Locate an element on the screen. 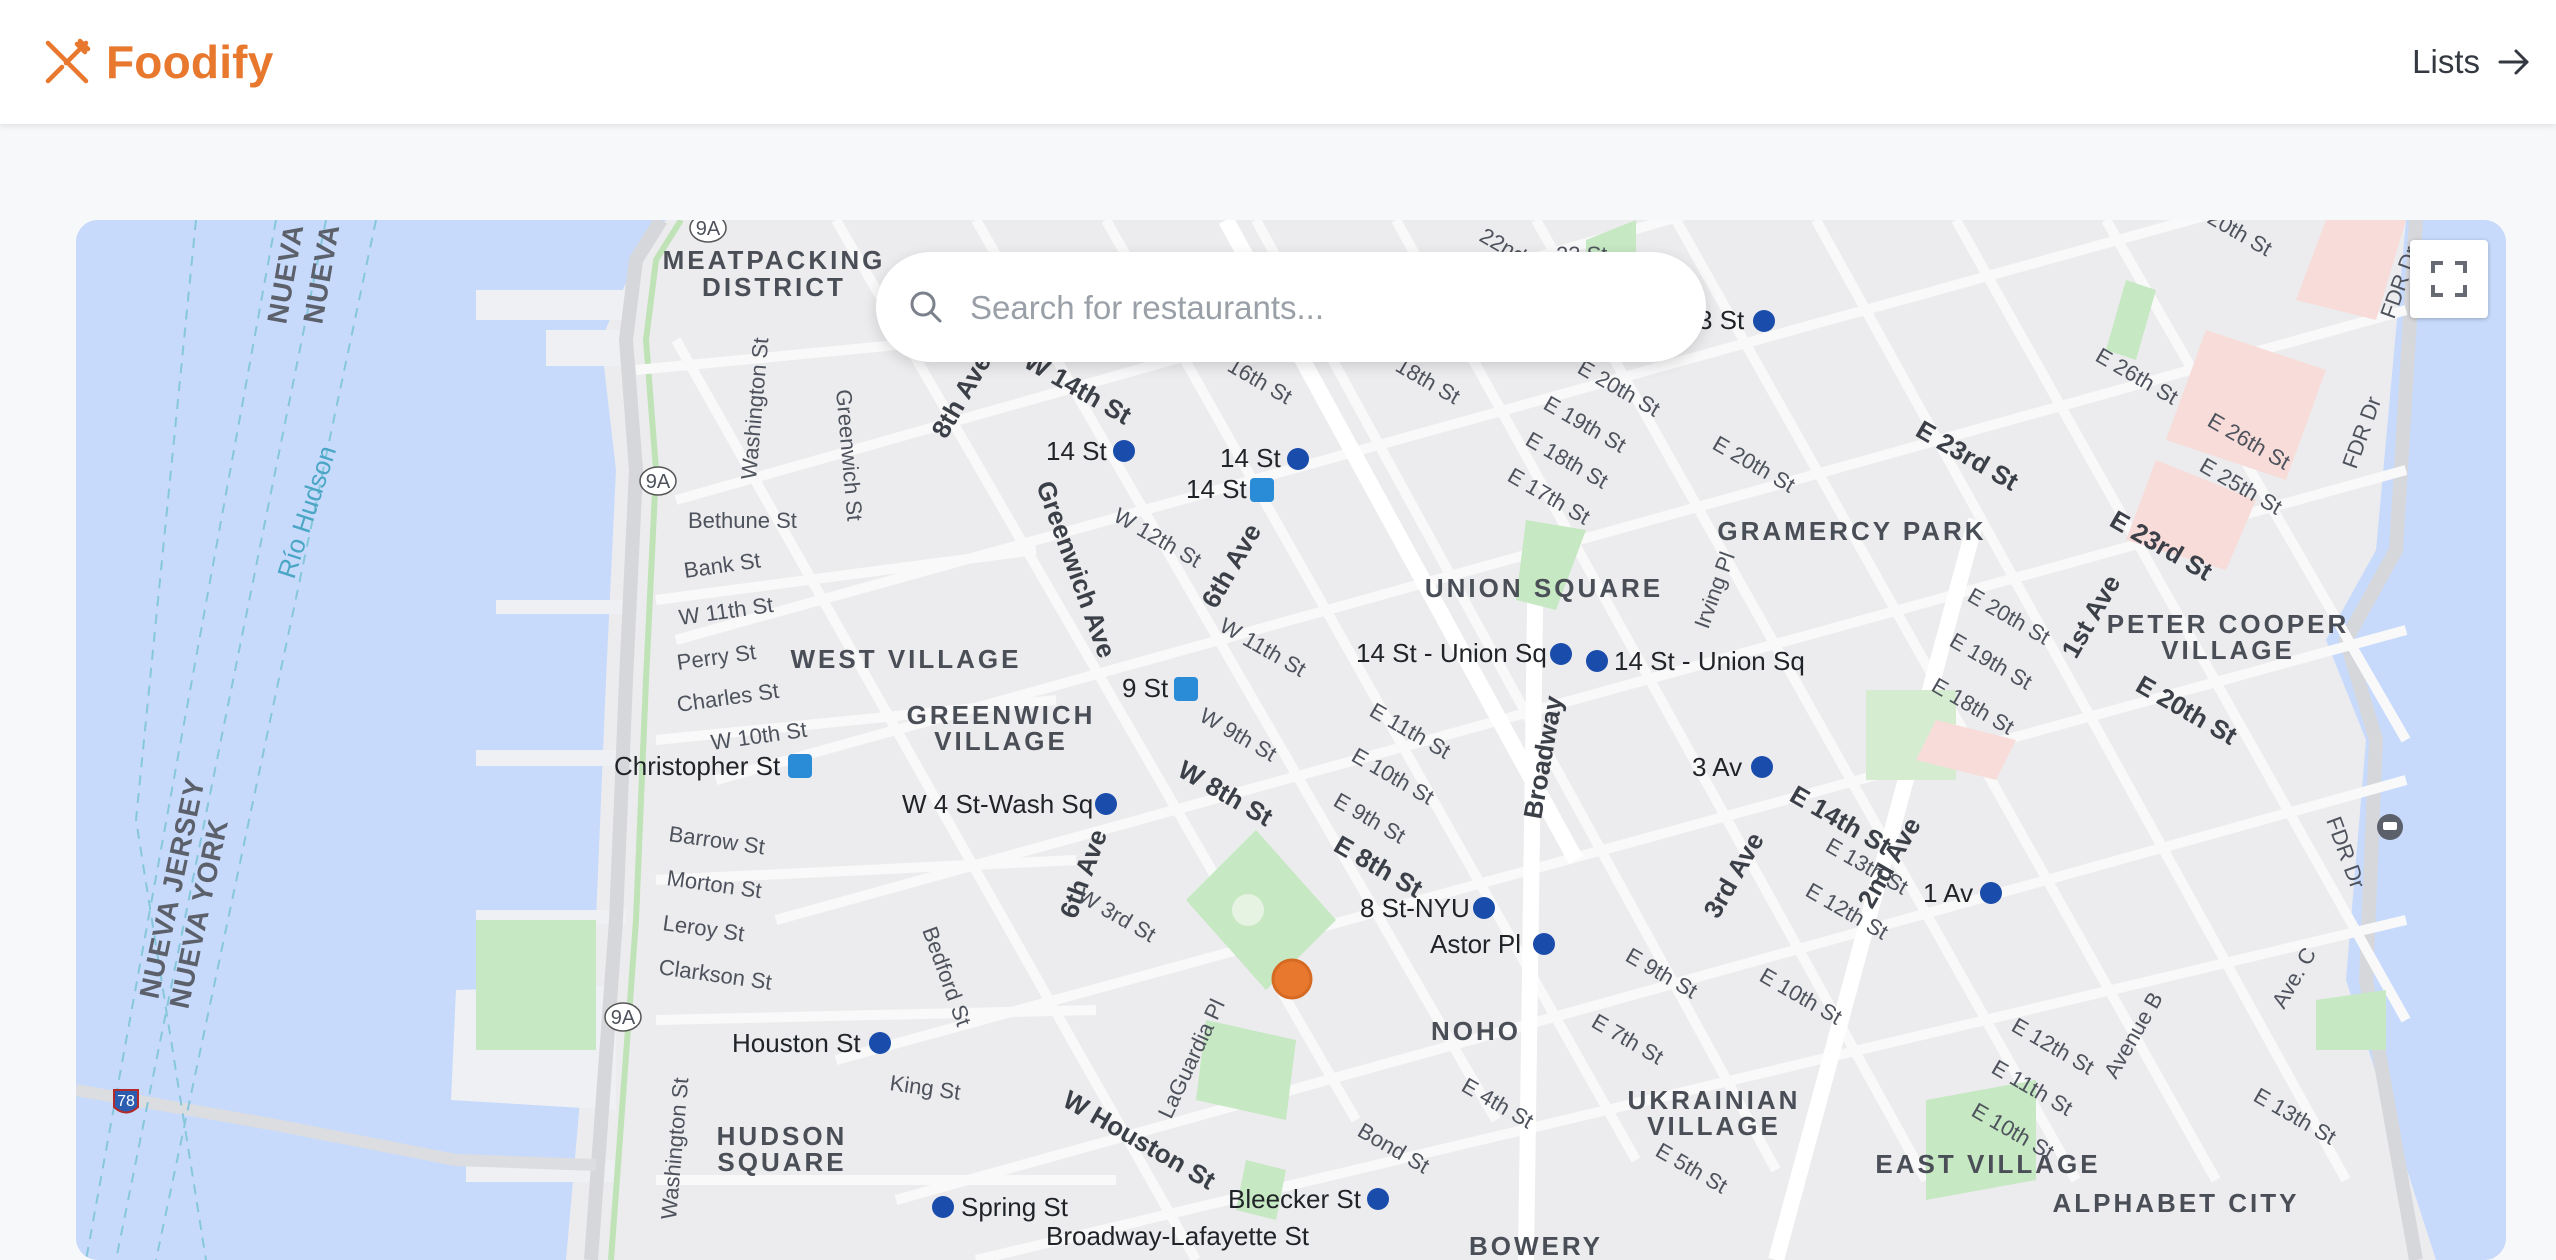  route-9a-shield-bottom: 9A is located at coordinates (623, 1017).